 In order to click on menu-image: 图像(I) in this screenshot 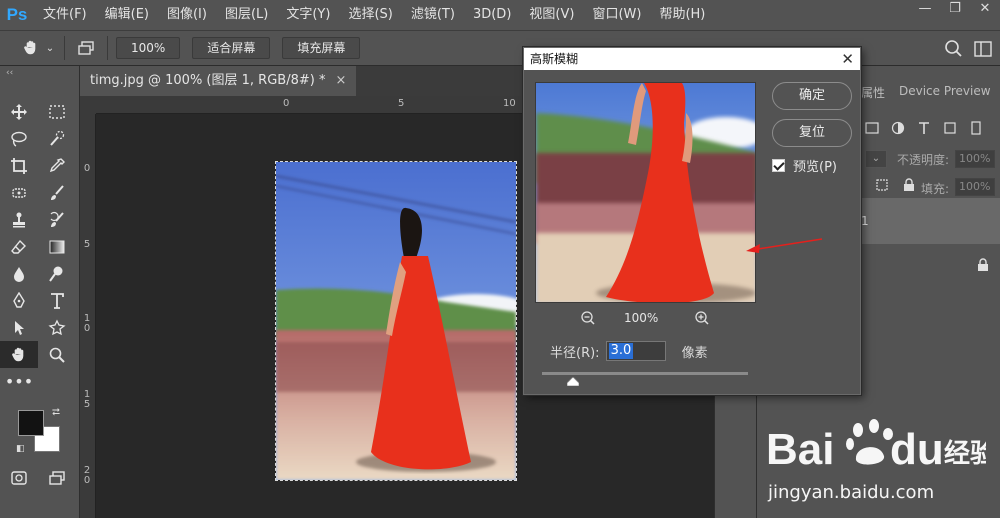, I will do `click(187, 15)`.